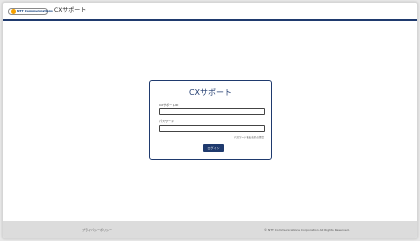  I want to click on logo-text: NTT Communications, so click(35, 11).